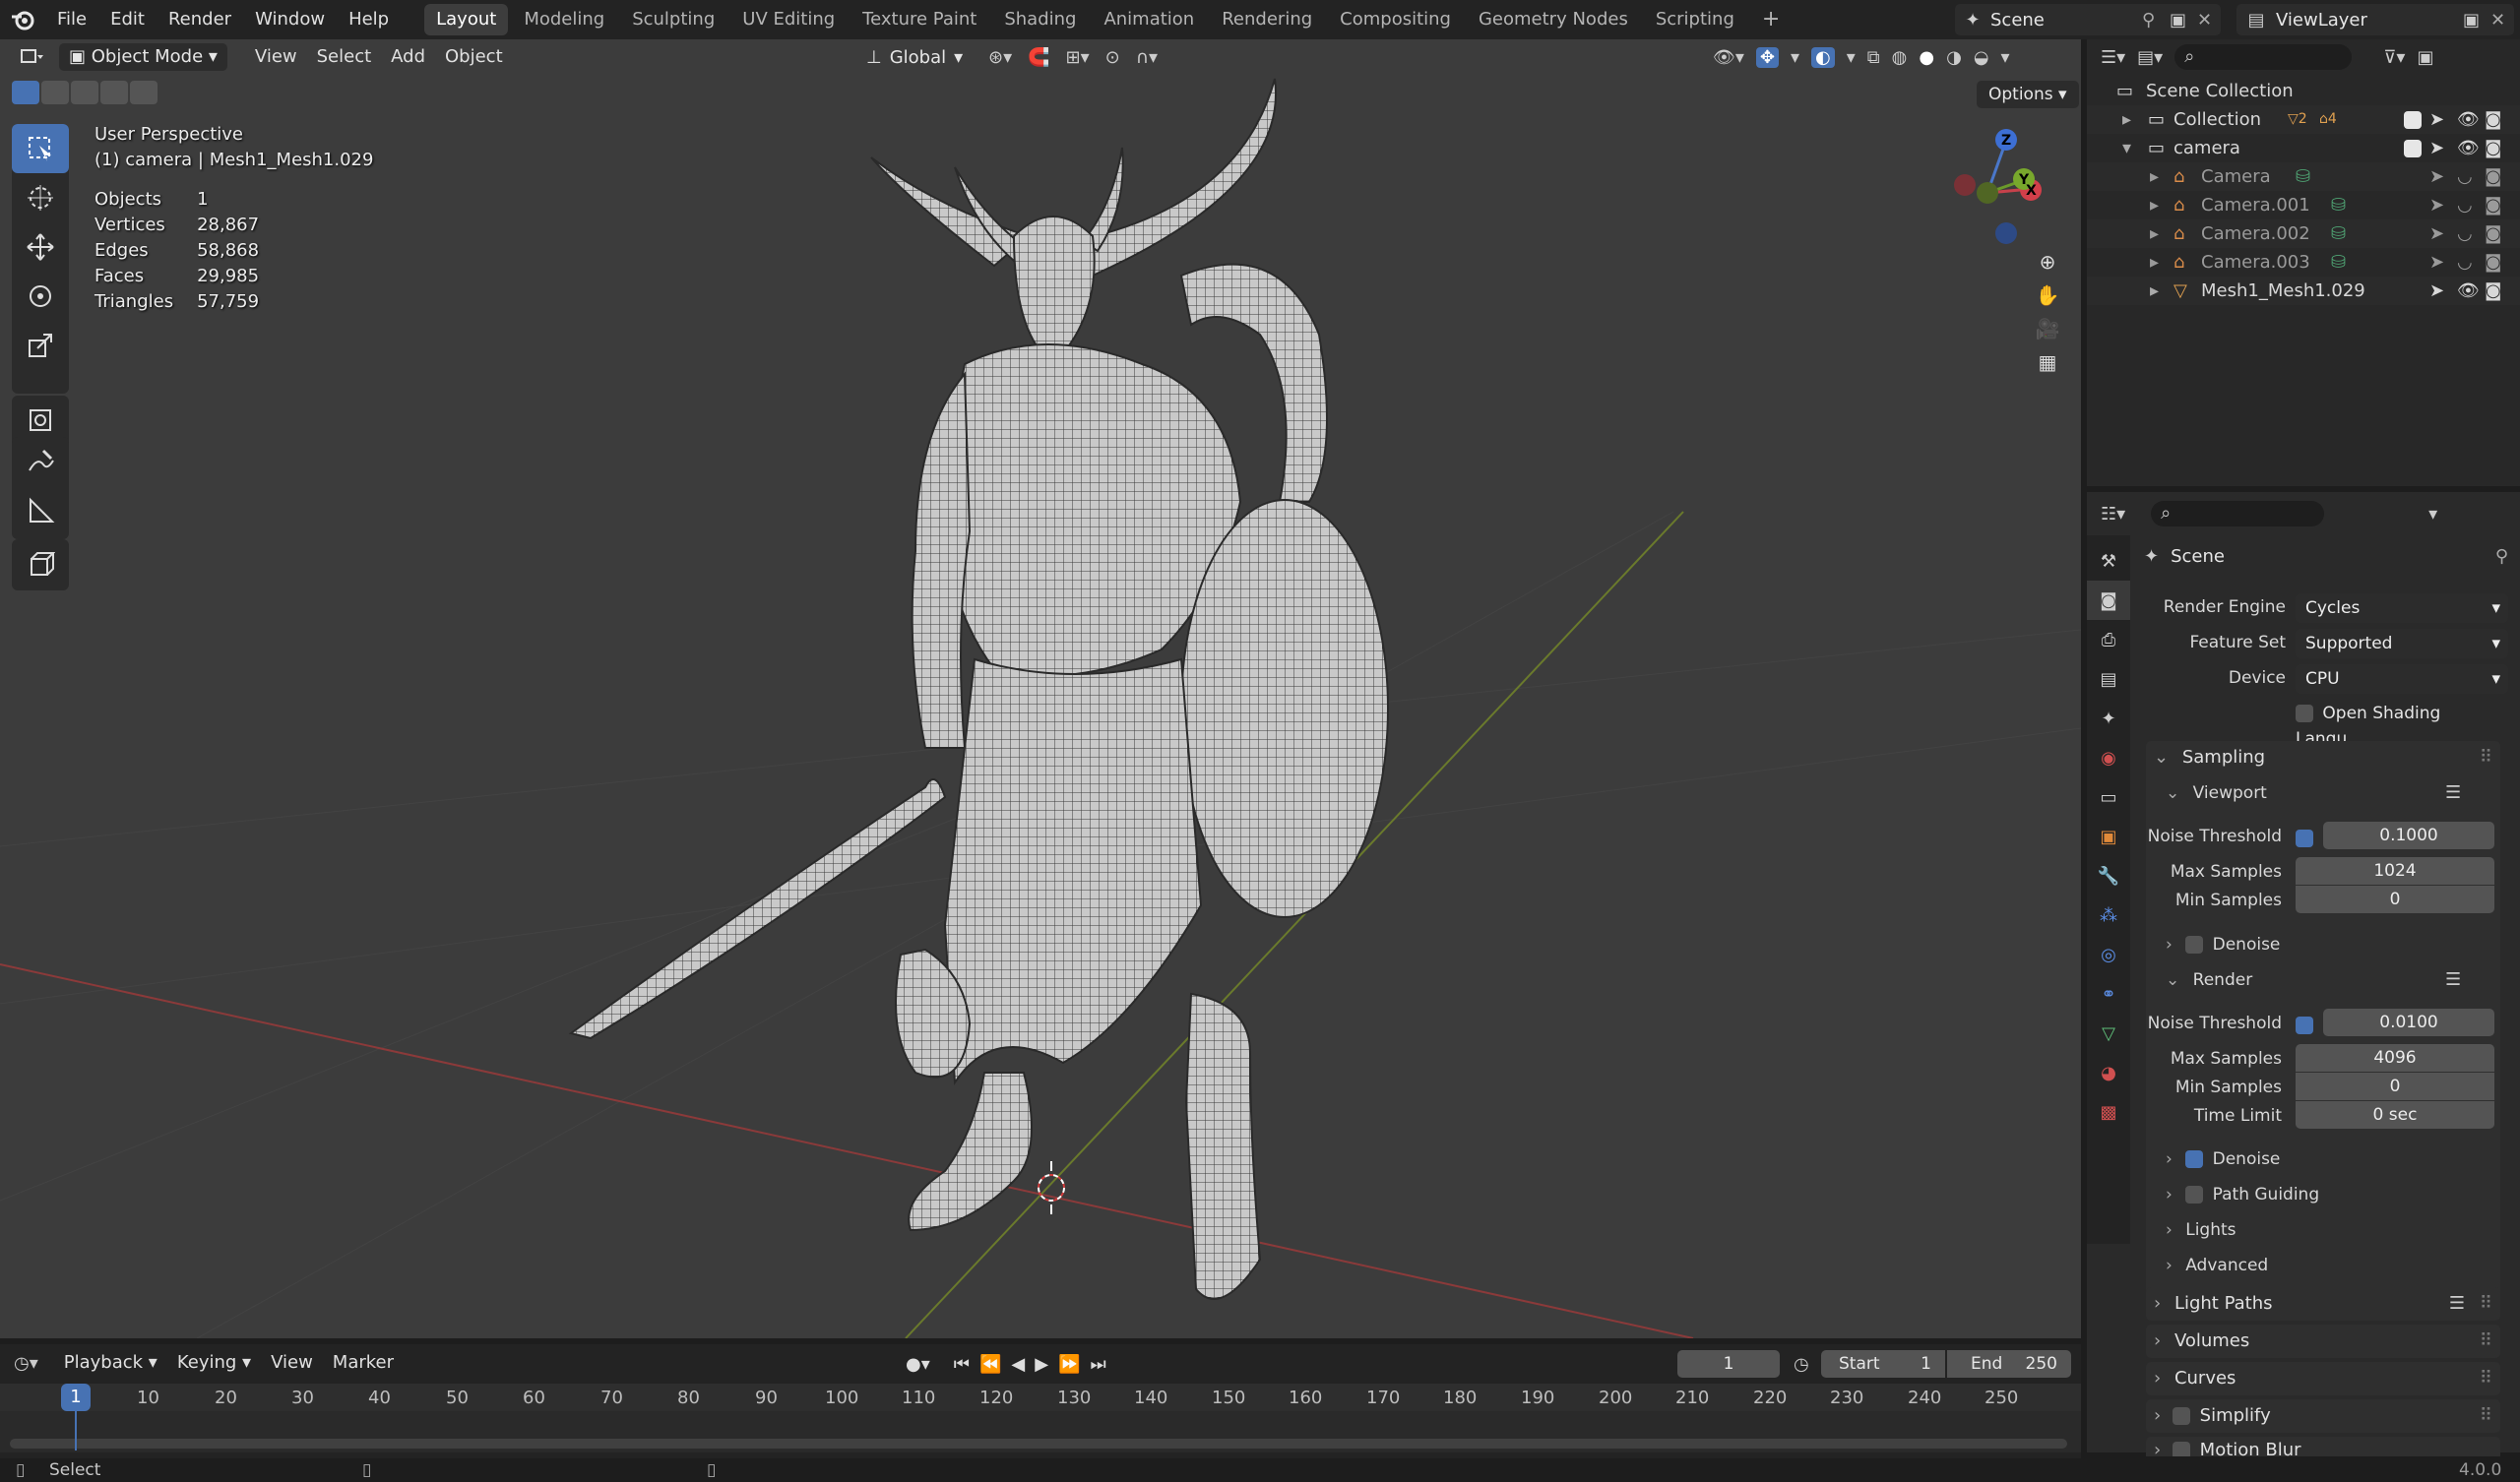 The width and height of the screenshot is (2520, 1482). Describe the element at coordinates (369, 19) in the screenshot. I see `menu-help: Help` at that location.